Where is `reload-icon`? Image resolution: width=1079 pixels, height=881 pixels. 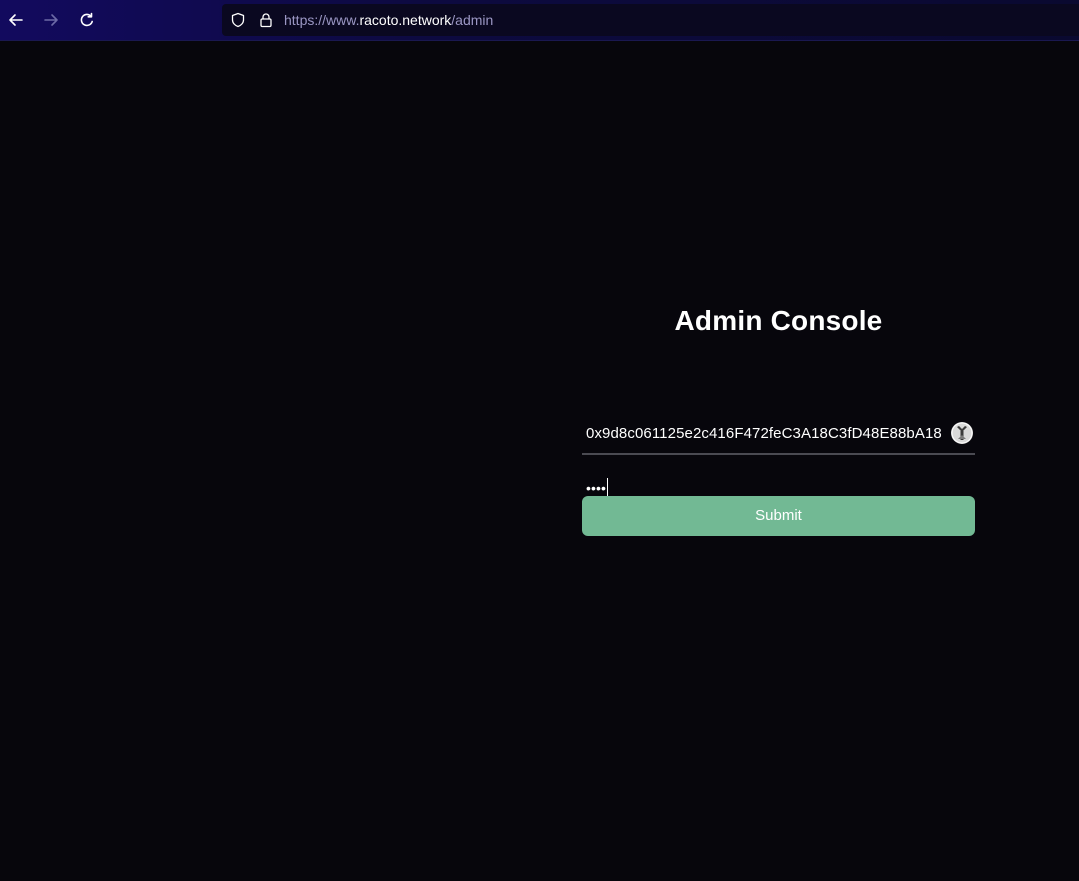 reload-icon is located at coordinates (86, 19).